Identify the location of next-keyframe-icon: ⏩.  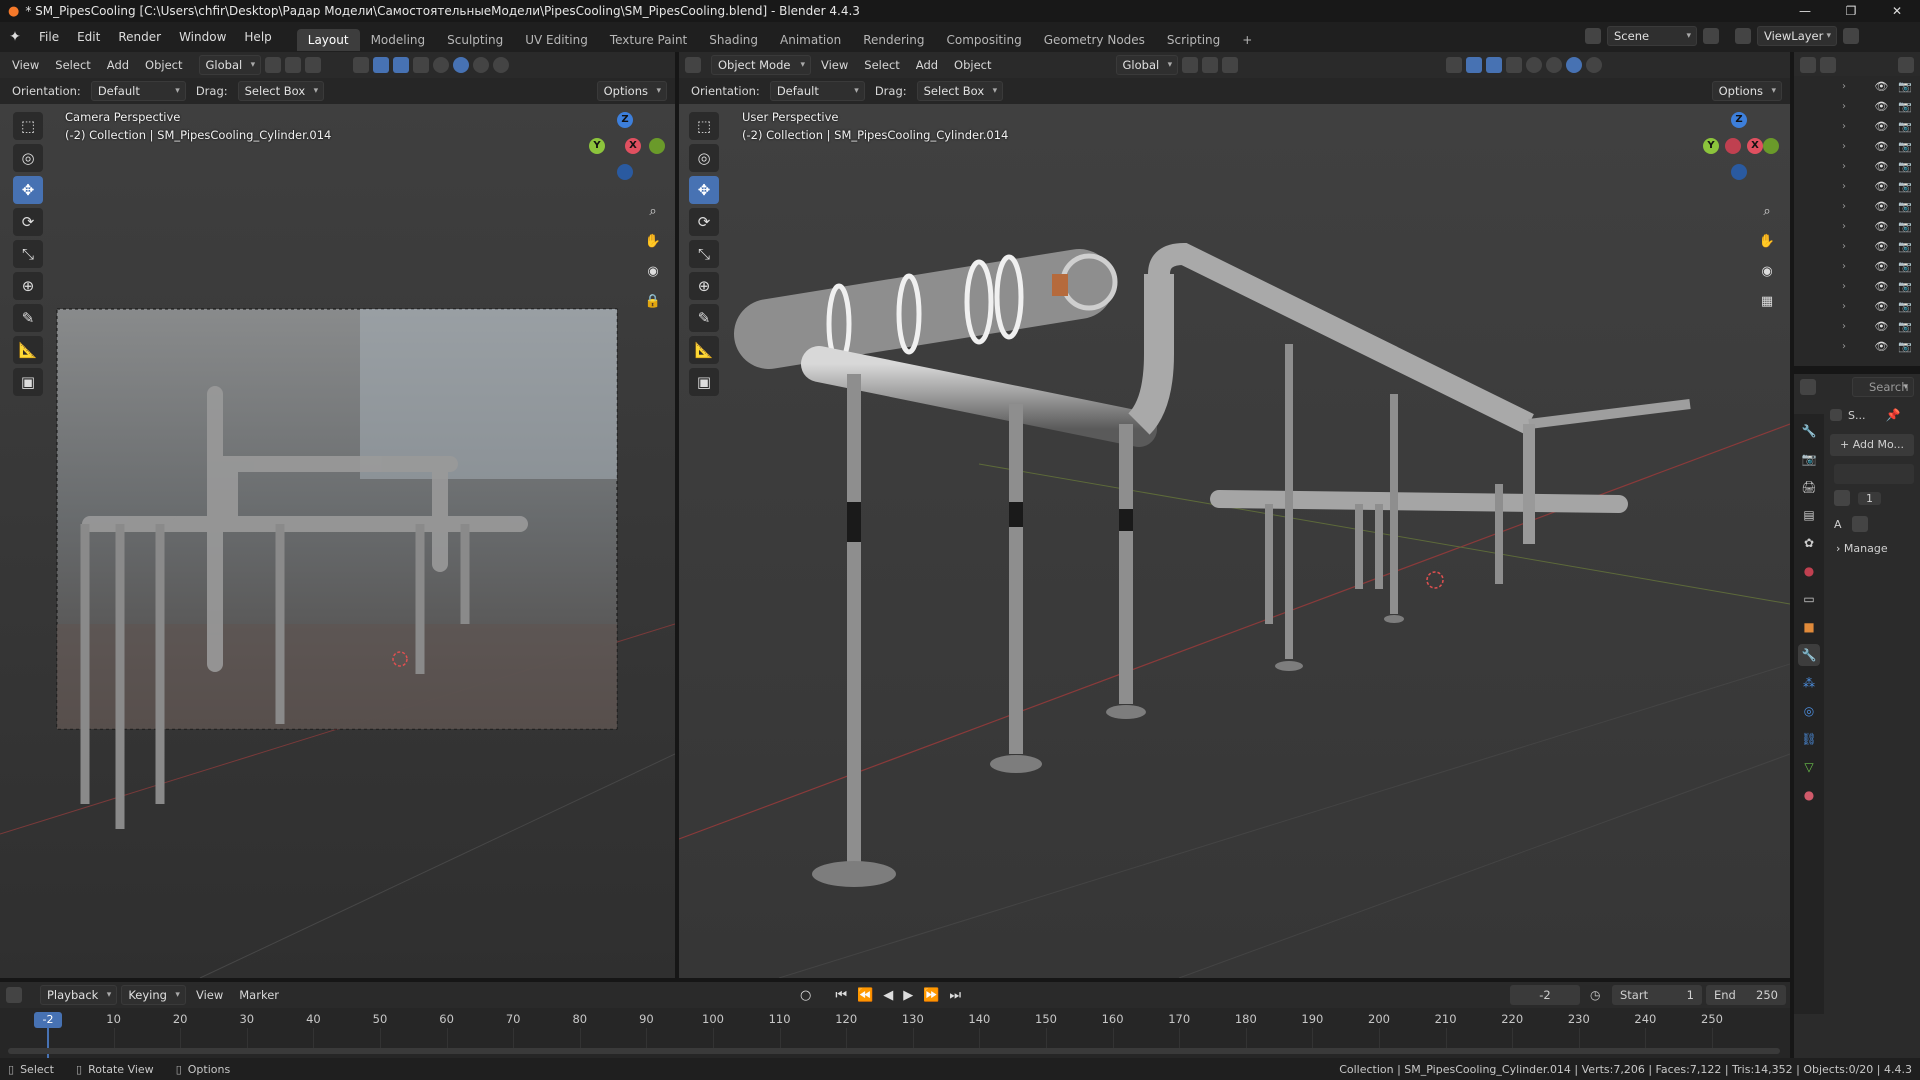
(931, 995).